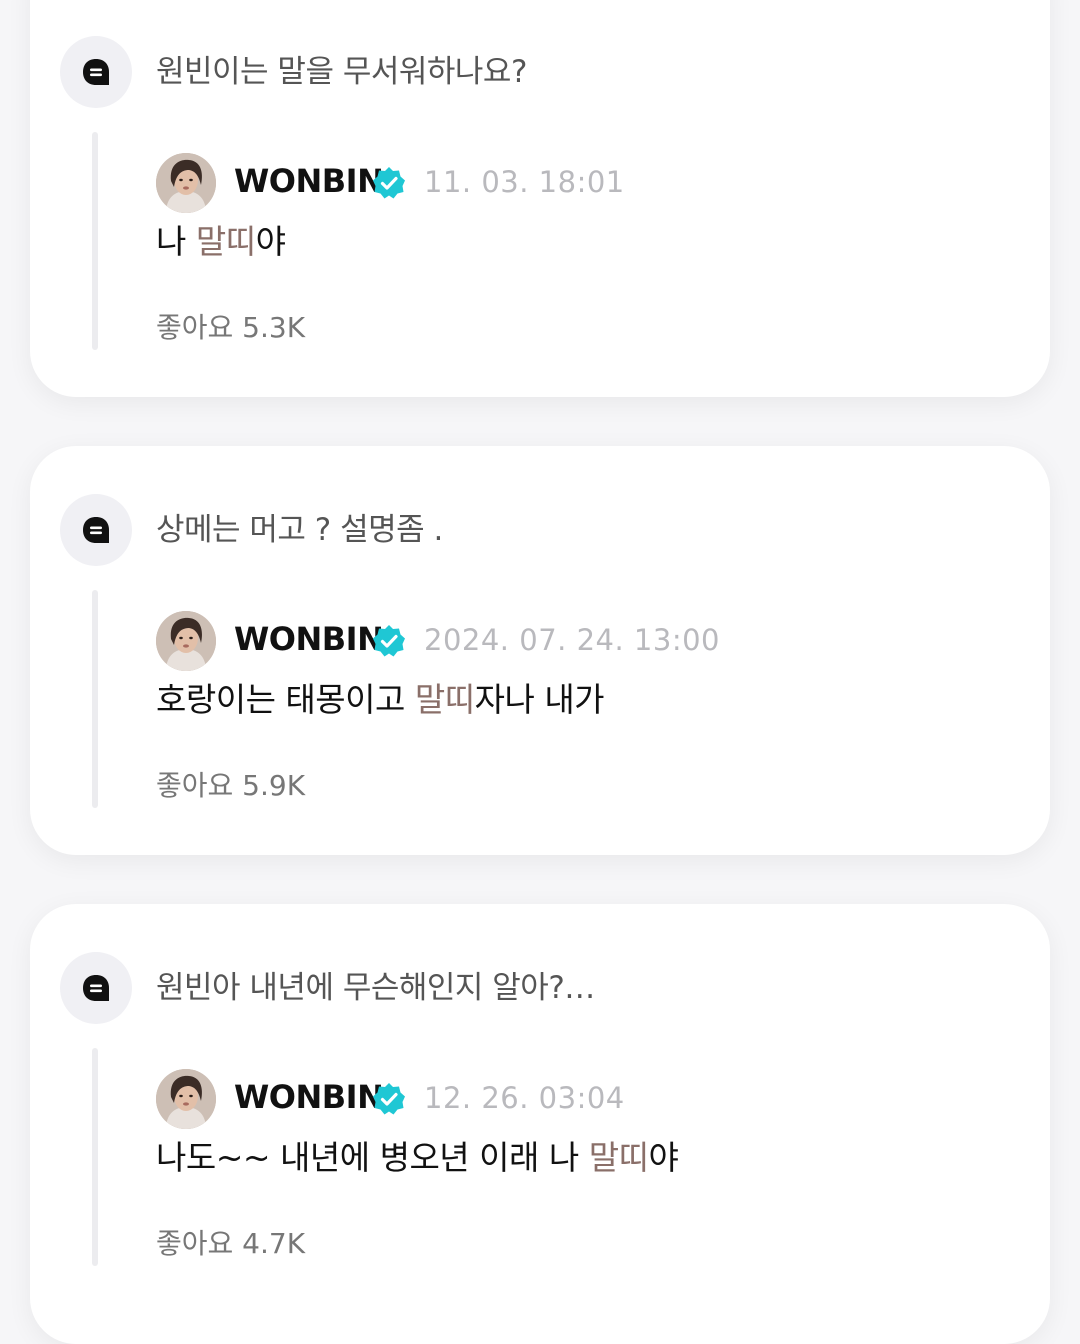 This screenshot has width=1080, height=1344. Describe the element at coordinates (285, 699) in the screenshot. I see `reply-text-before: 호랑이는 태몽이고` at that location.